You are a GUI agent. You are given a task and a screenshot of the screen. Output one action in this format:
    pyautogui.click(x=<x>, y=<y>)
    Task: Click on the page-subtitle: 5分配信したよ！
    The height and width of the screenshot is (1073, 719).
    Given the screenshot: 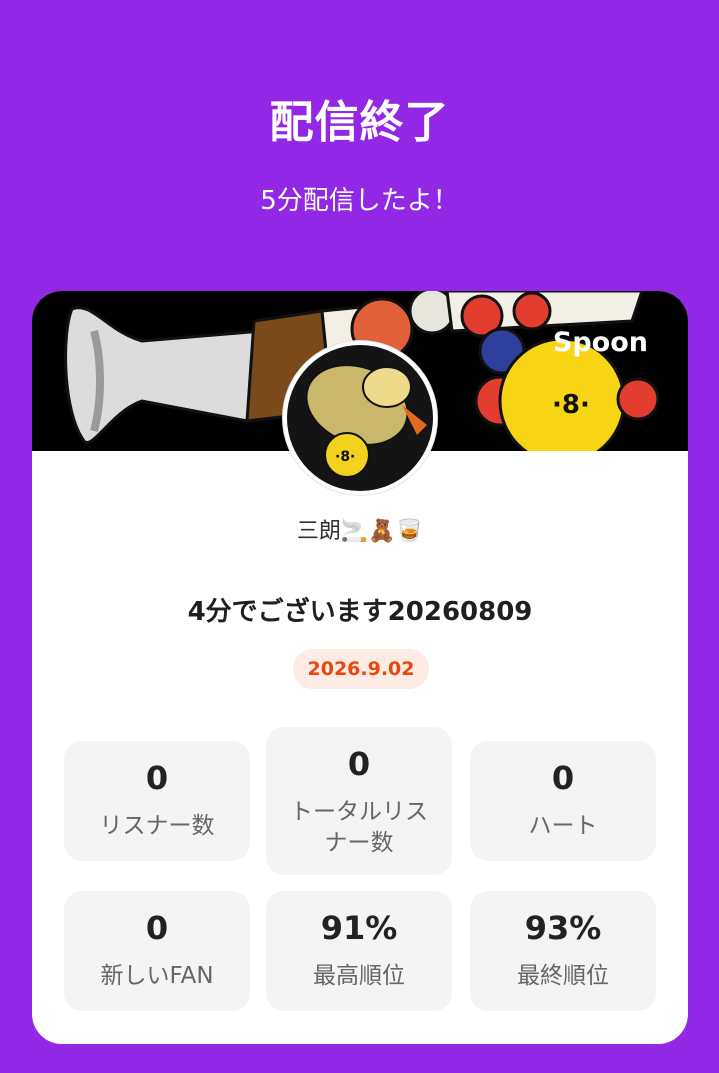 What is the action you would take?
    pyautogui.click(x=359, y=201)
    